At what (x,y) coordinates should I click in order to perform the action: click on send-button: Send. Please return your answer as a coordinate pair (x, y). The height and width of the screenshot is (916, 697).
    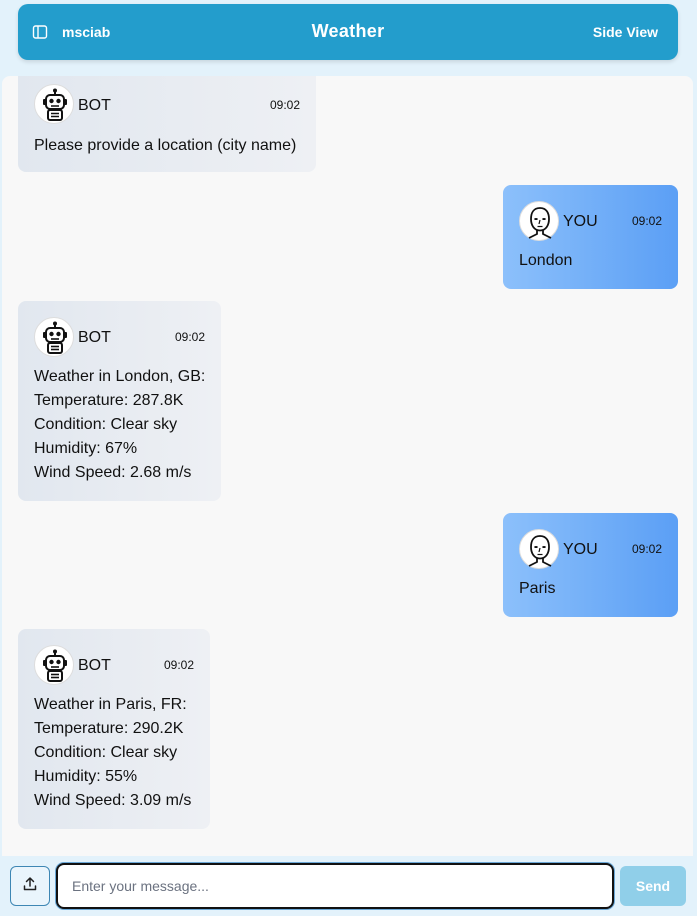
    Looking at the image, I should click on (653, 886).